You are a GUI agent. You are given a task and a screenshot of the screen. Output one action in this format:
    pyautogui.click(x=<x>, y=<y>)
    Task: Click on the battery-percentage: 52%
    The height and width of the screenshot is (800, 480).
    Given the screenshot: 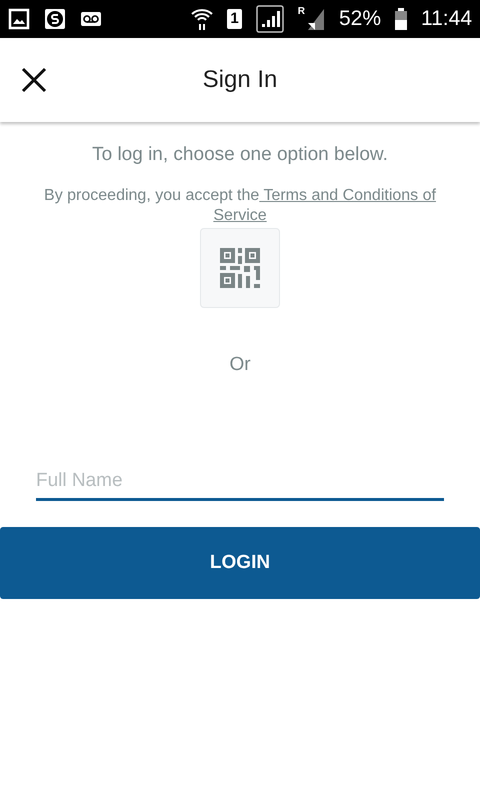 What is the action you would take?
    pyautogui.click(x=359, y=19)
    